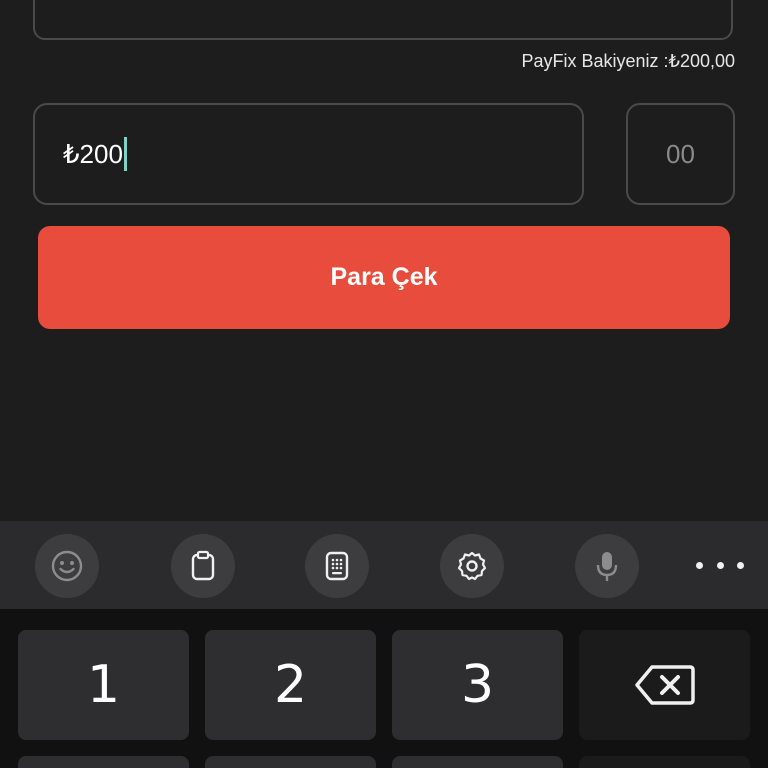  Describe the element at coordinates (607, 566) in the screenshot. I see `microphone-icon` at that location.